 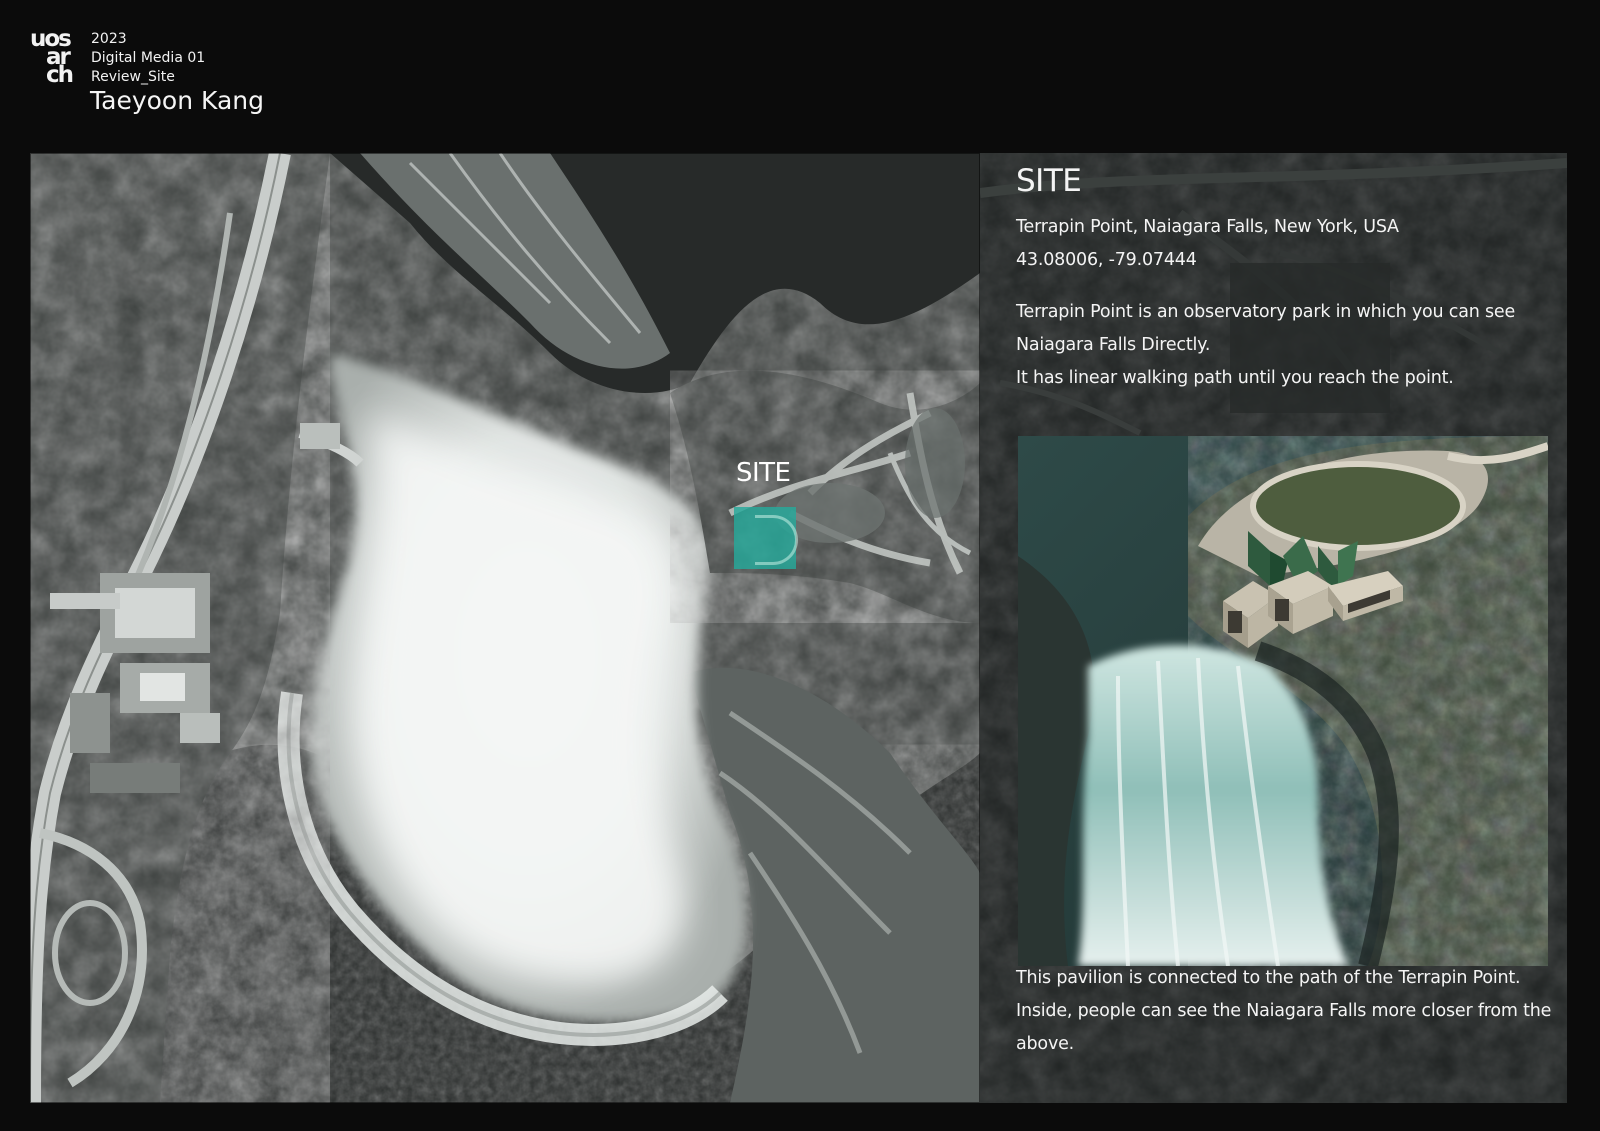 What do you see at coordinates (776, 540) in the screenshot?
I see `path-arc` at bounding box center [776, 540].